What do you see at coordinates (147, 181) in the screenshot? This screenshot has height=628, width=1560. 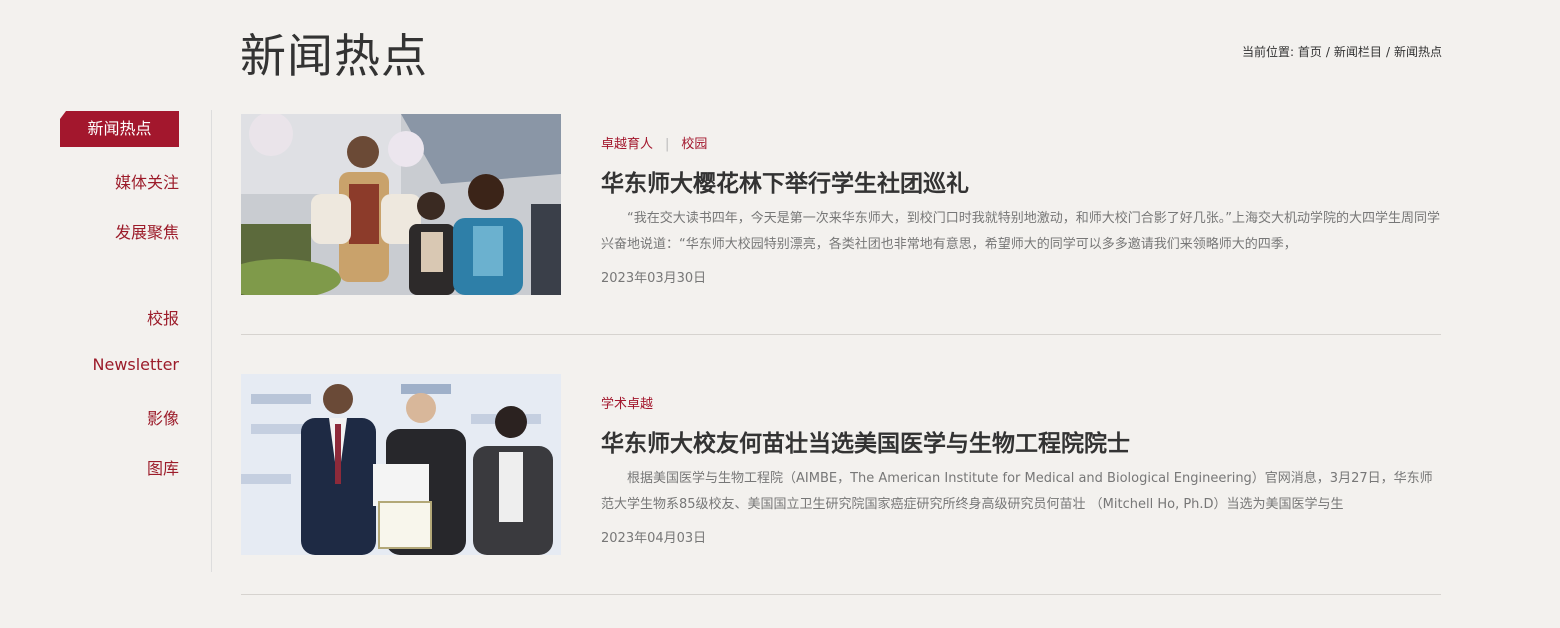 I see `sidebar-item-media: 媒体关注` at bounding box center [147, 181].